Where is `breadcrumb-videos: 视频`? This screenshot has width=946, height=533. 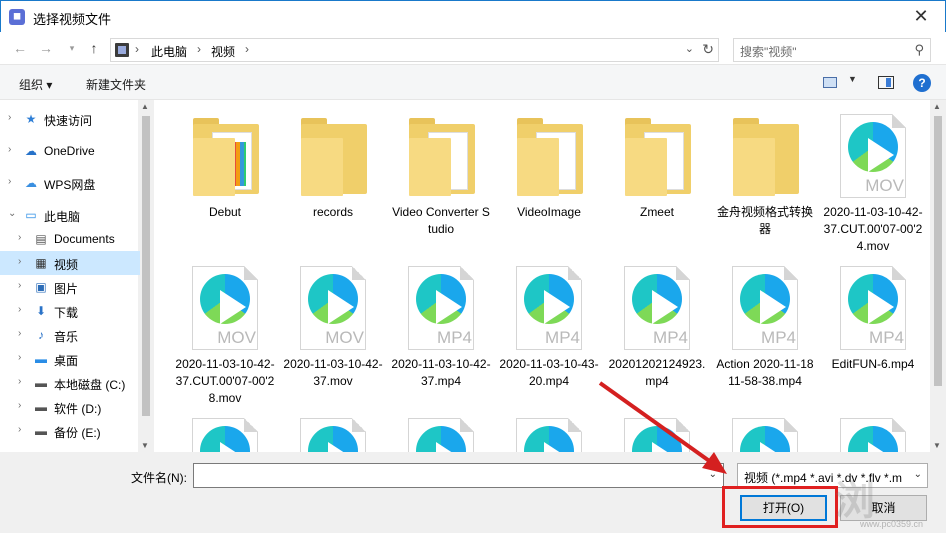 breadcrumb-videos: 视频 is located at coordinates (223, 51).